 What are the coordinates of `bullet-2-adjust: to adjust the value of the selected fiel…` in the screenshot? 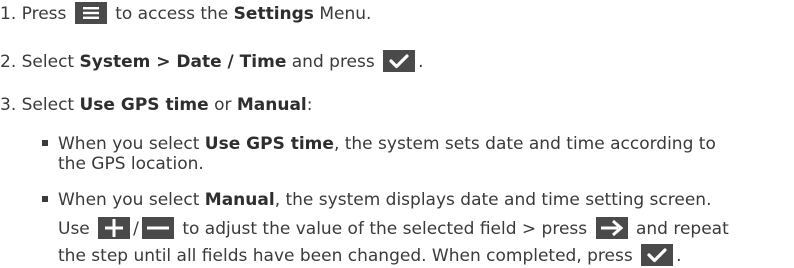 It's located at (385, 229).